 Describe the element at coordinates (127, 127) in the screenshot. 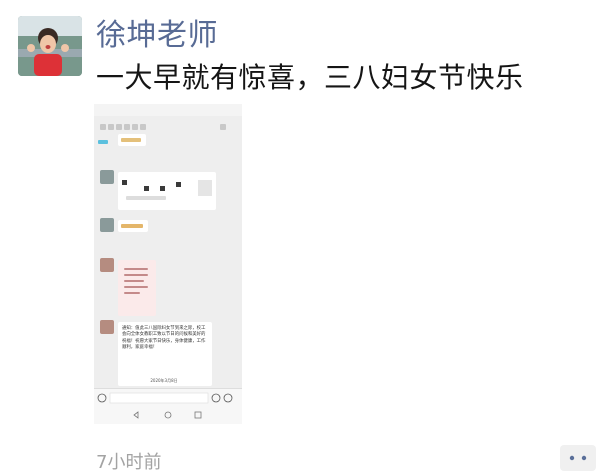

I see `edit-icon` at that location.